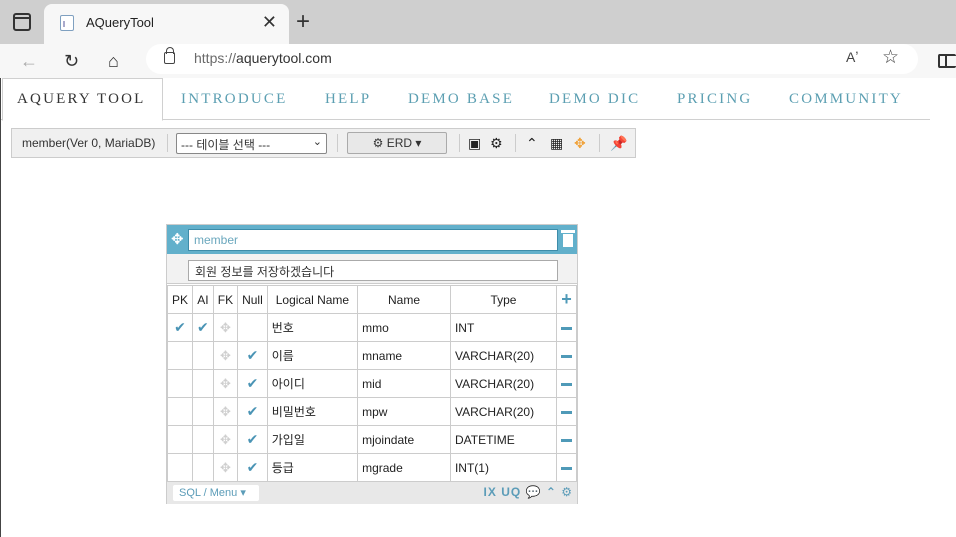 The image size is (956, 537). I want to click on tab-close-icon: ✕, so click(269, 22).